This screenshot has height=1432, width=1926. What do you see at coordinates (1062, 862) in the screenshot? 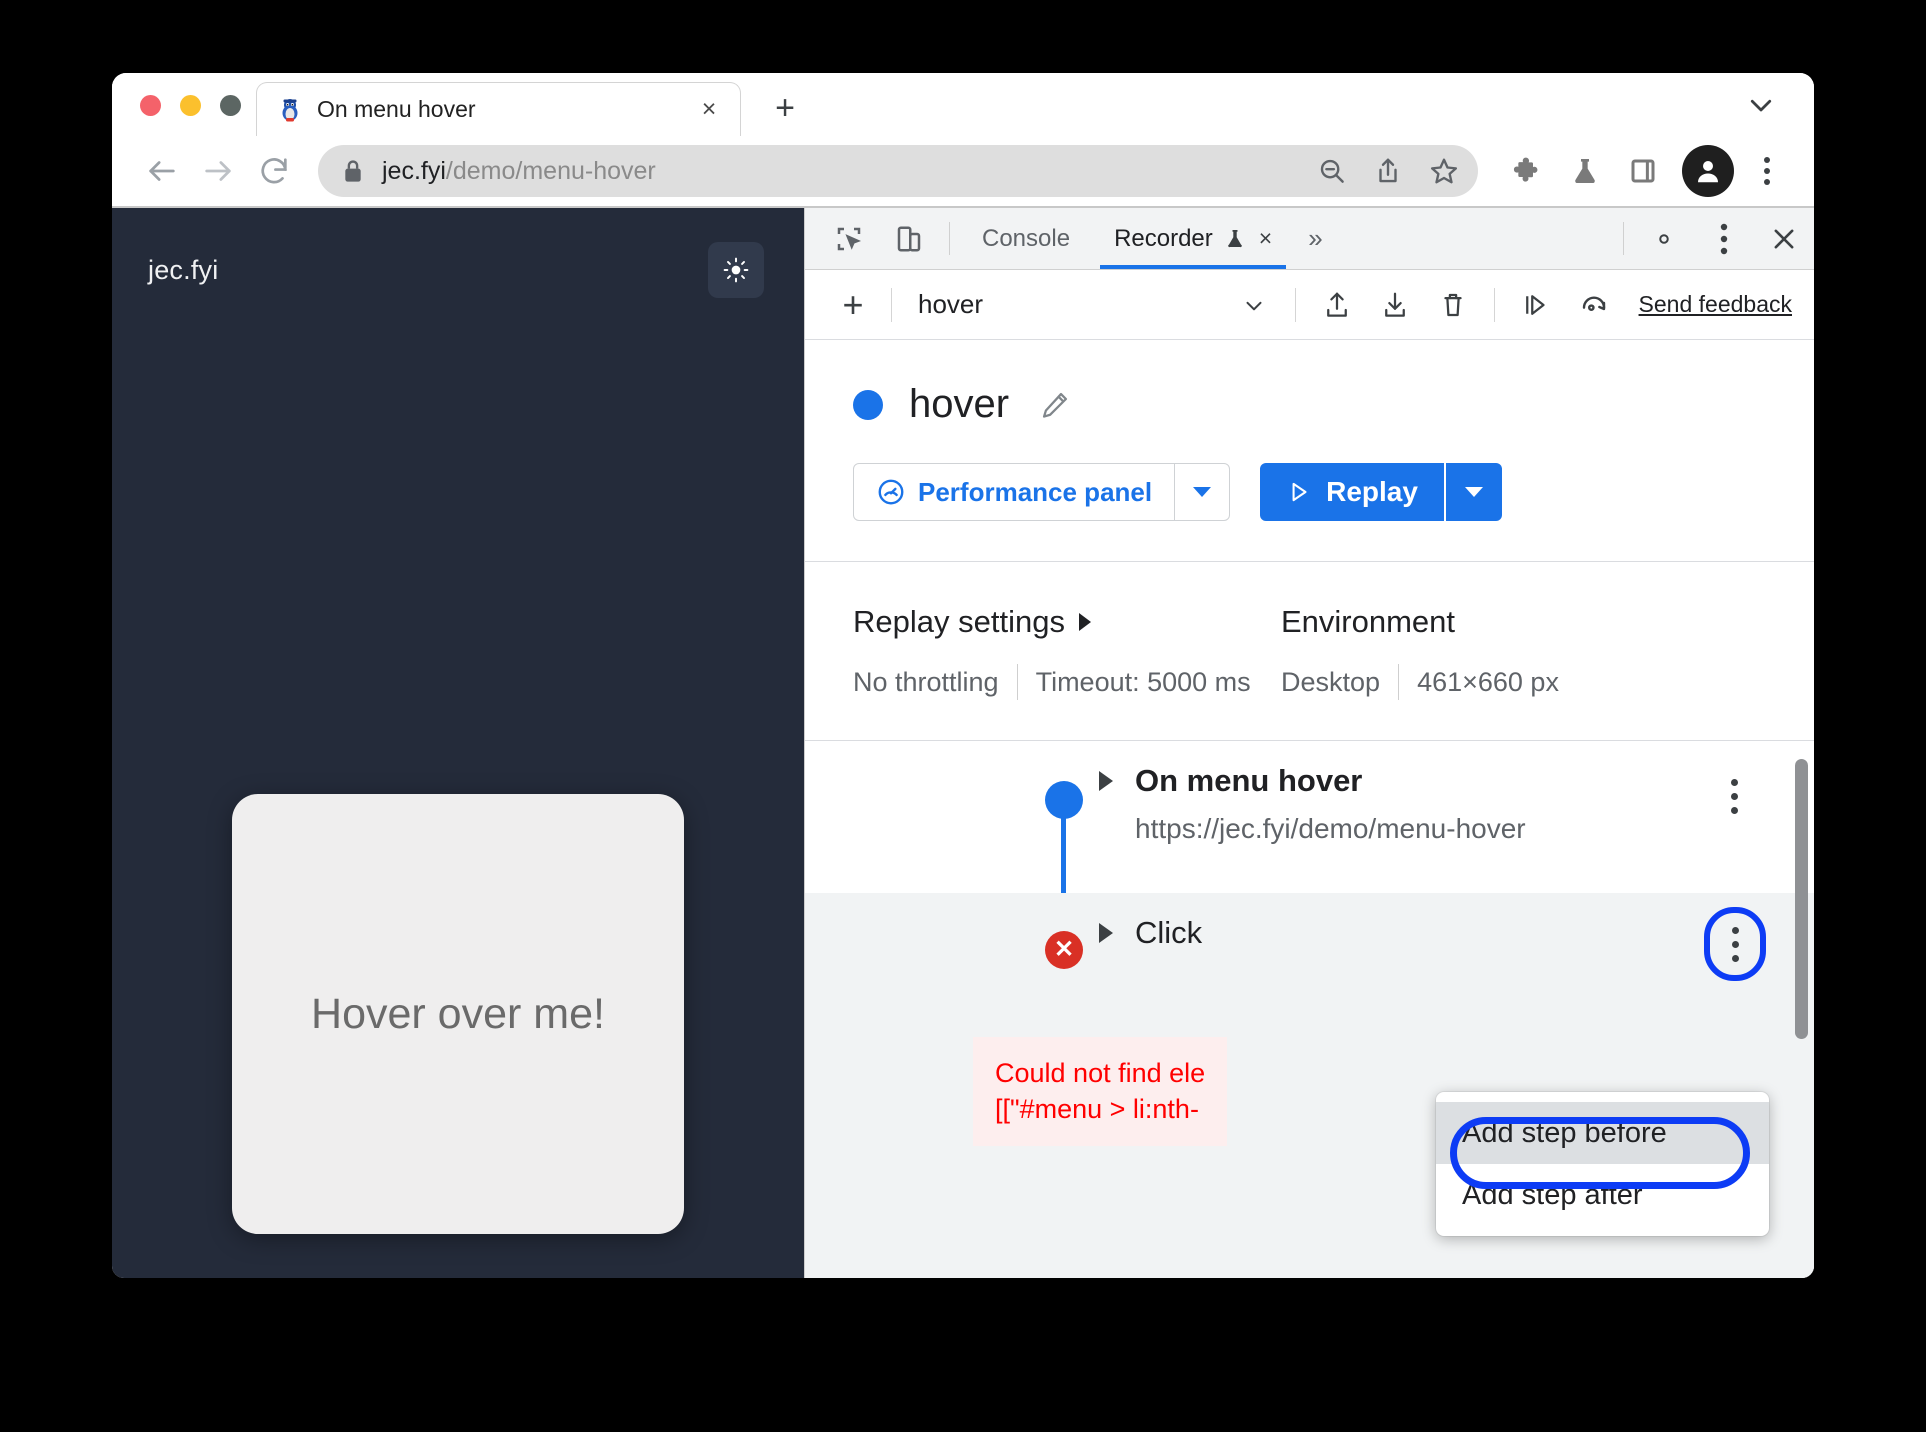
I see `timeline-column` at bounding box center [1062, 862].